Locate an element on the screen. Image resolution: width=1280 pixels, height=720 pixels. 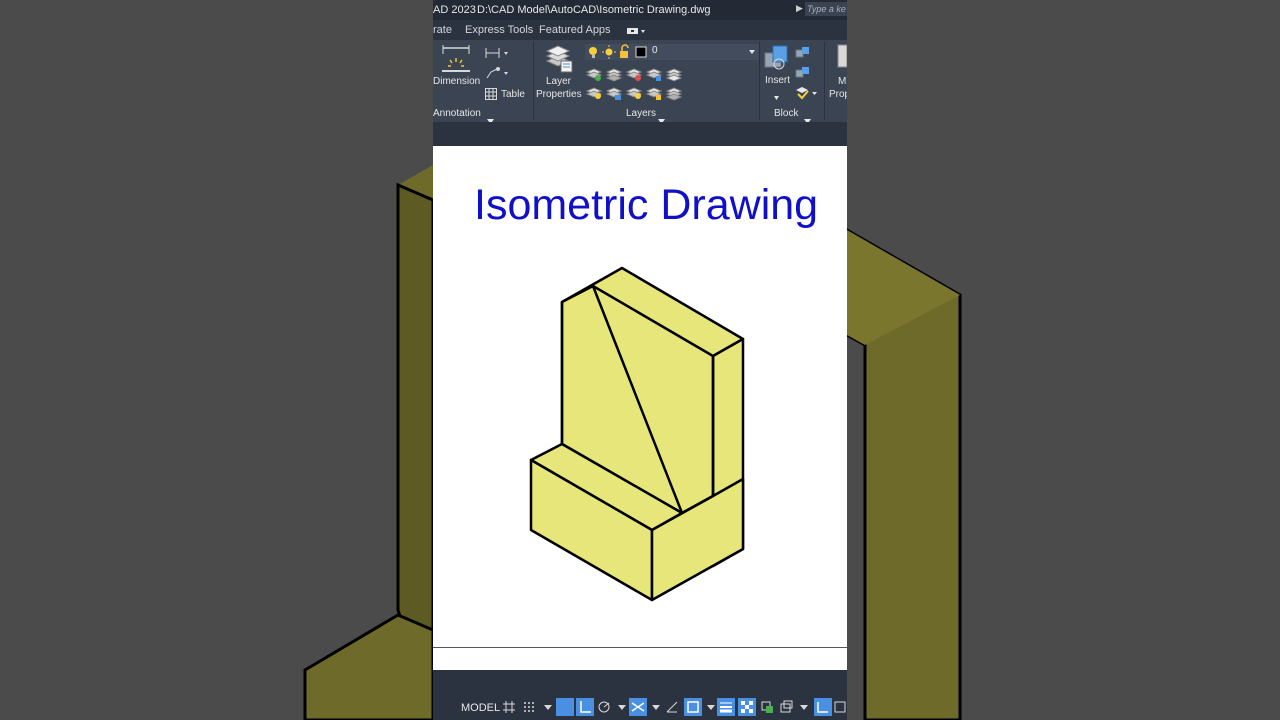
match-properties-button: M is located at coordinates (842, 81).